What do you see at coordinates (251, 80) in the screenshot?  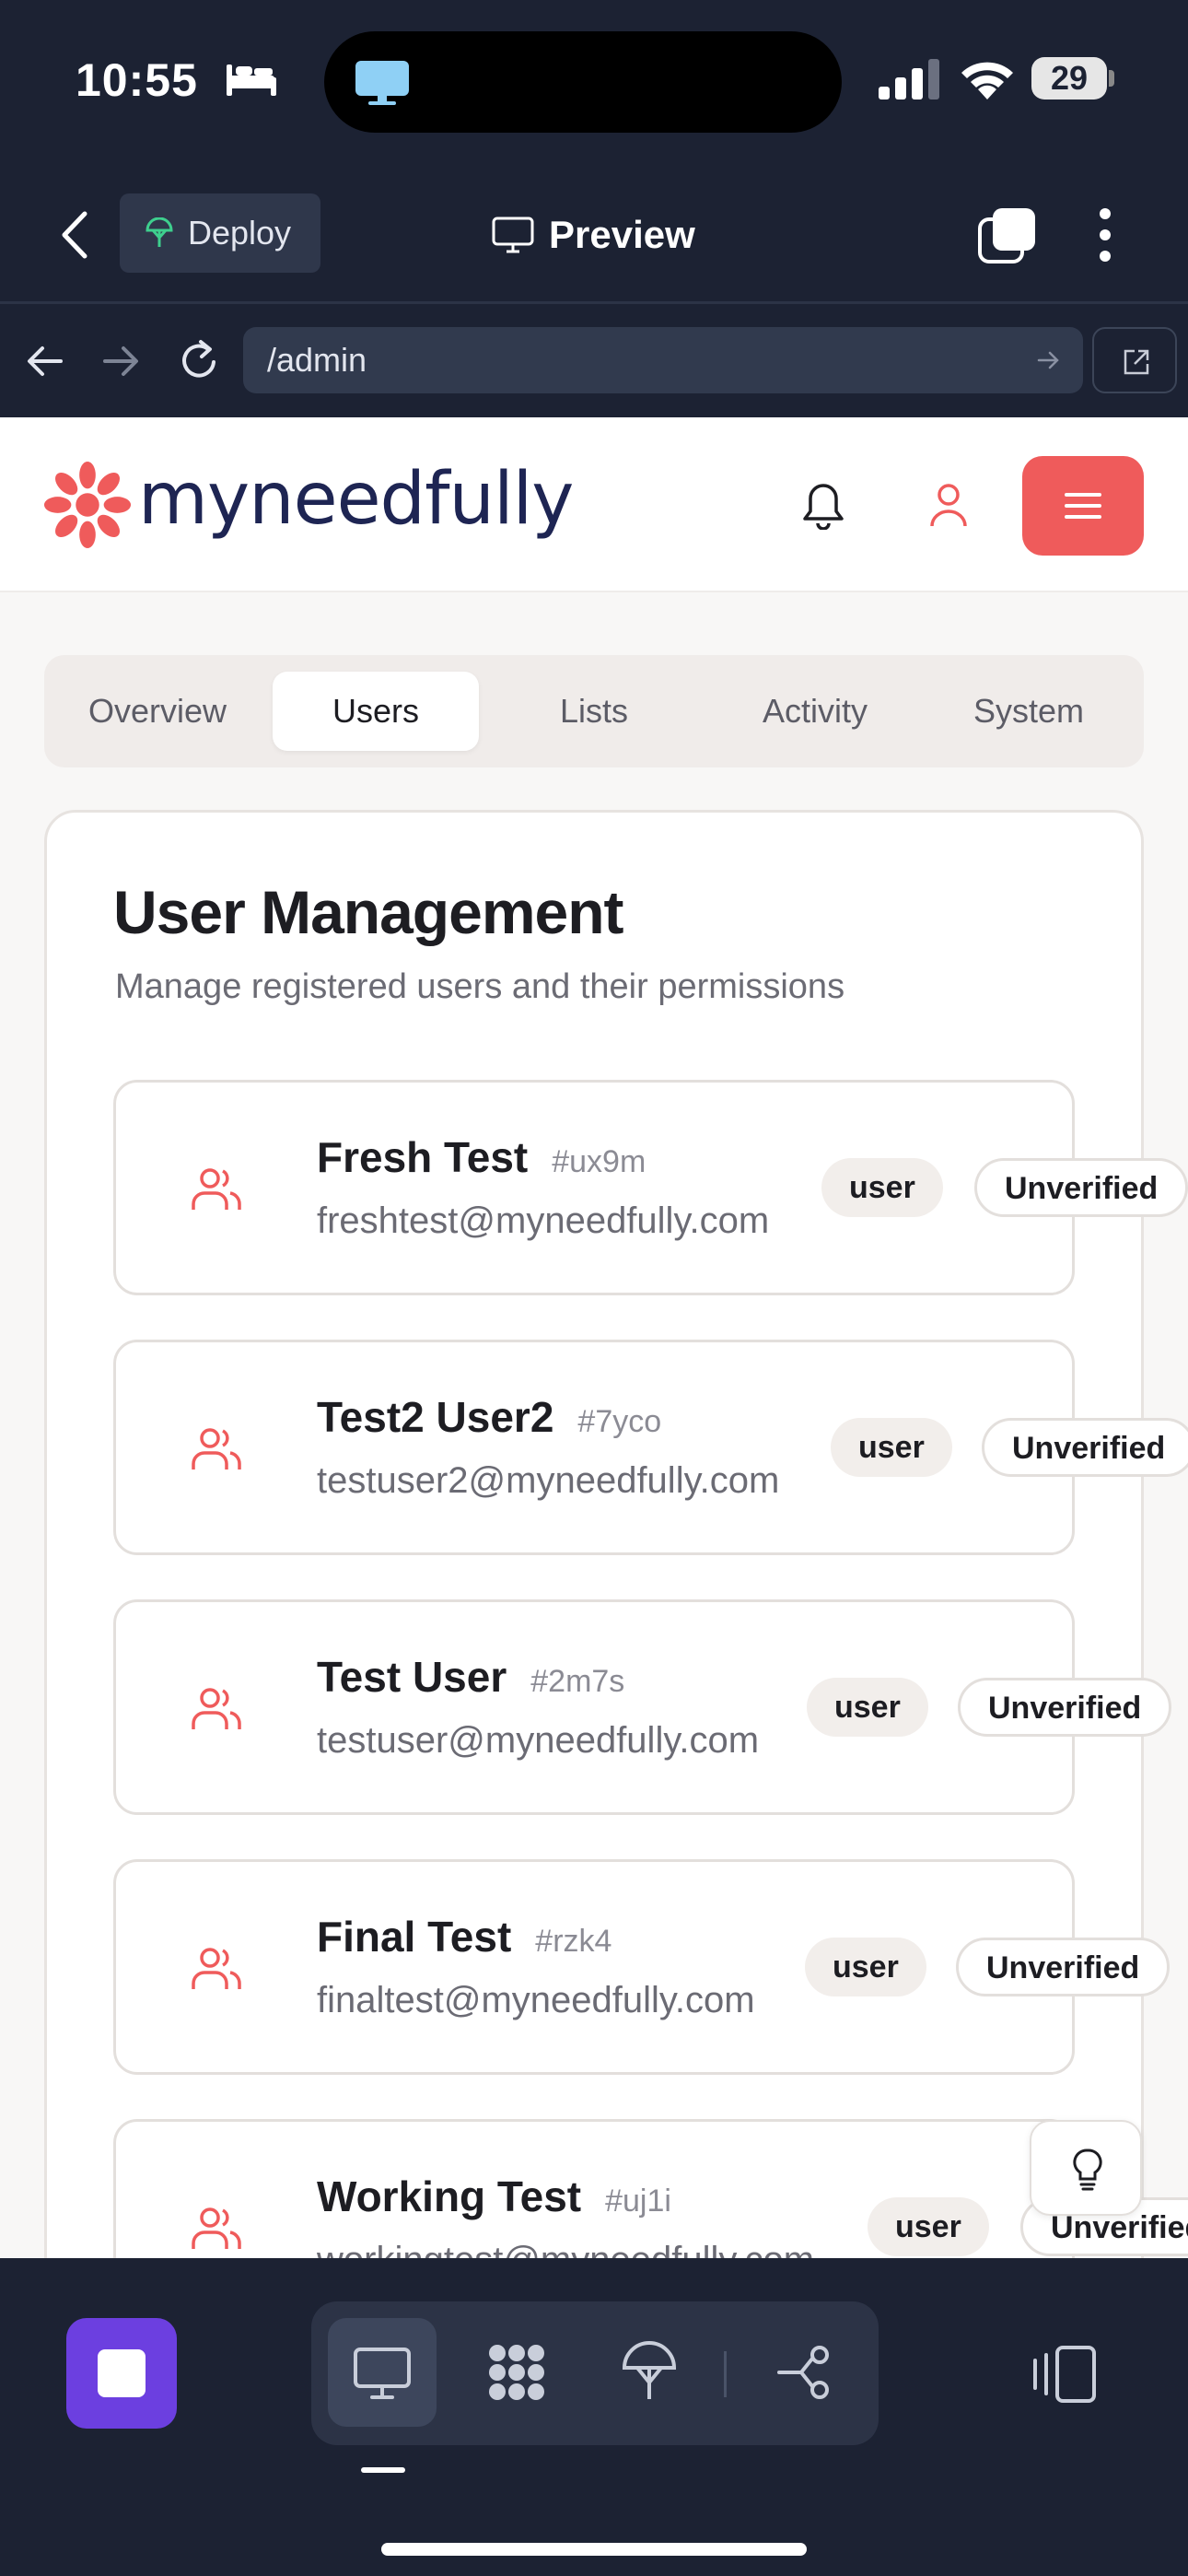 I see `bed-icon` at bounding box center [251, 80].